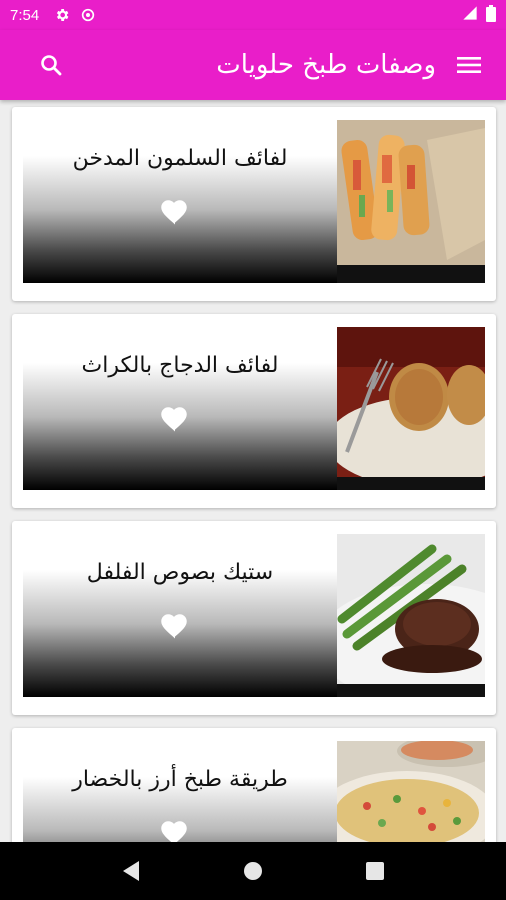 The width and height of the screenshot is (506, 900). What do you see at coordinates (253, 15) in the screenshot?
I see `status-bar: 7:54` at bounding box center [253, 15].